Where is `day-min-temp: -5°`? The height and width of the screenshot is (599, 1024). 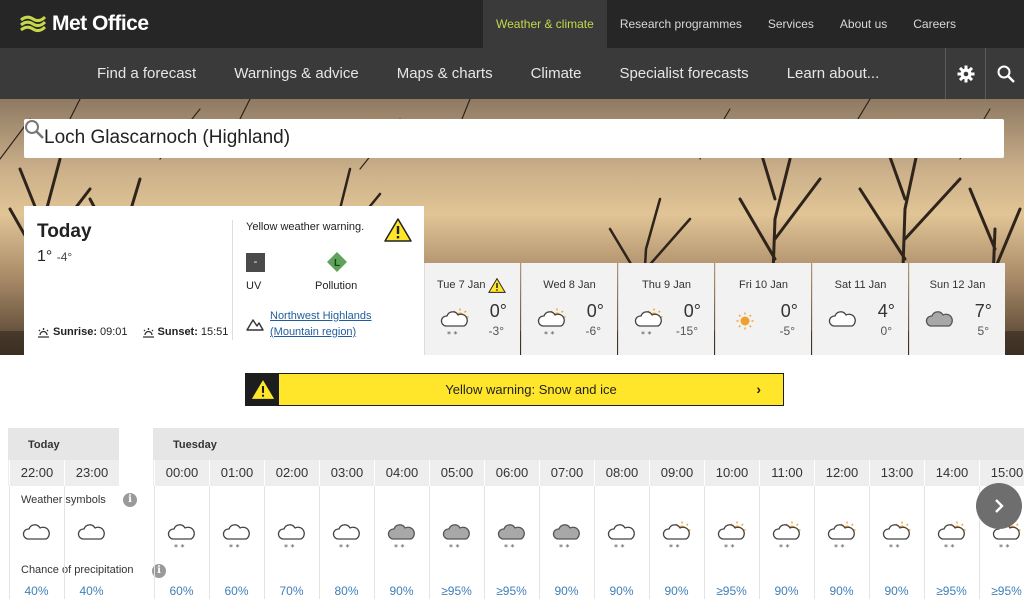 day-min-temp: -5° is located at coordinates (787, 331).